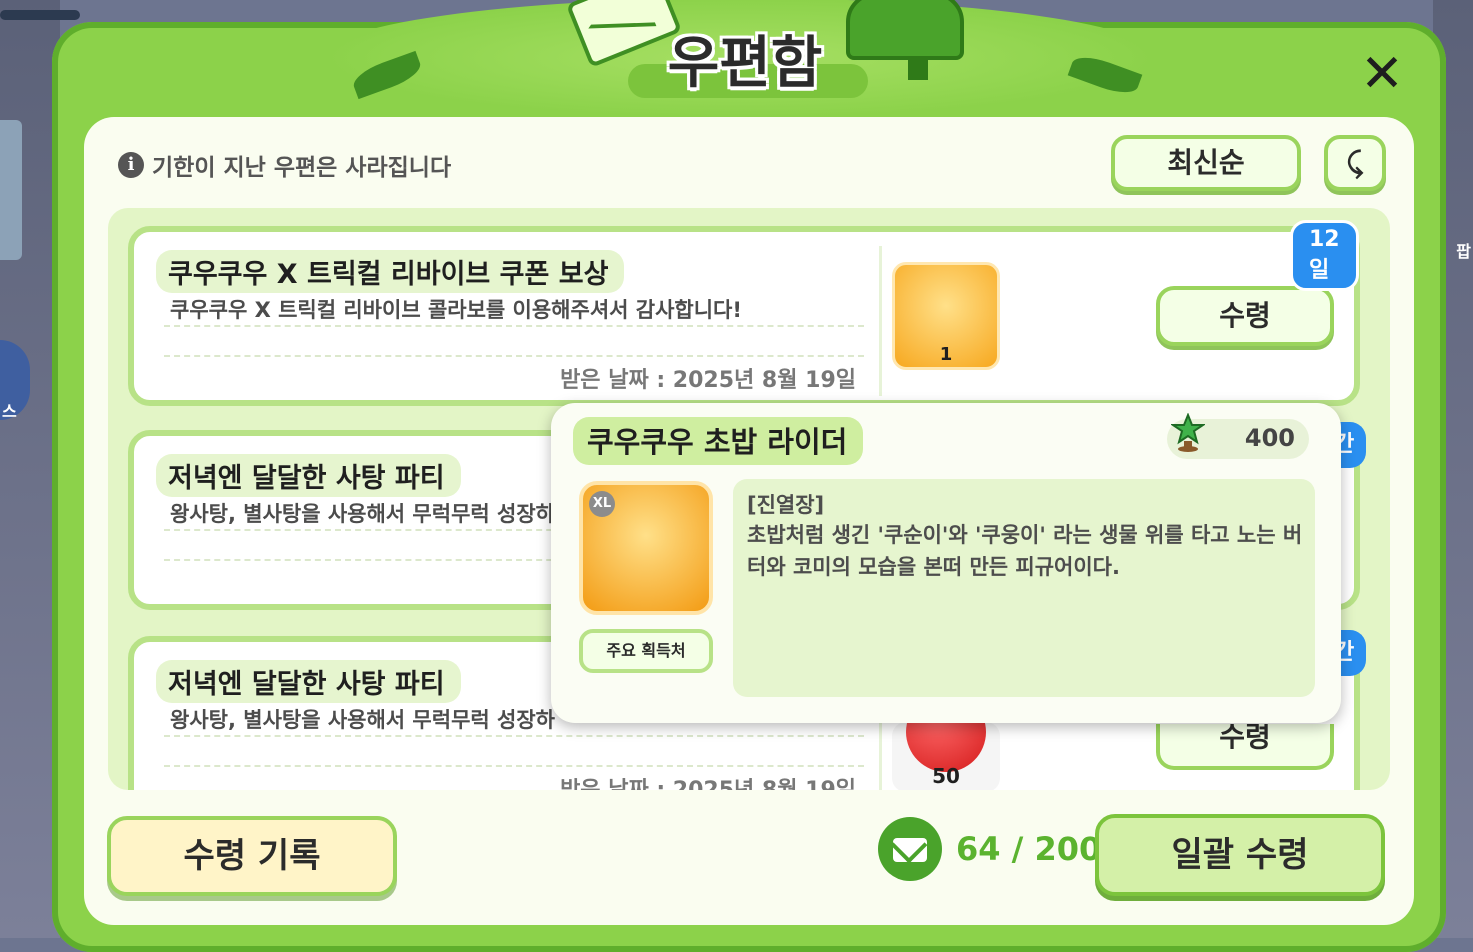  Describe the element at coordinates (1382, 74) in the screenshot. I see `close-button: ✕` at that location.